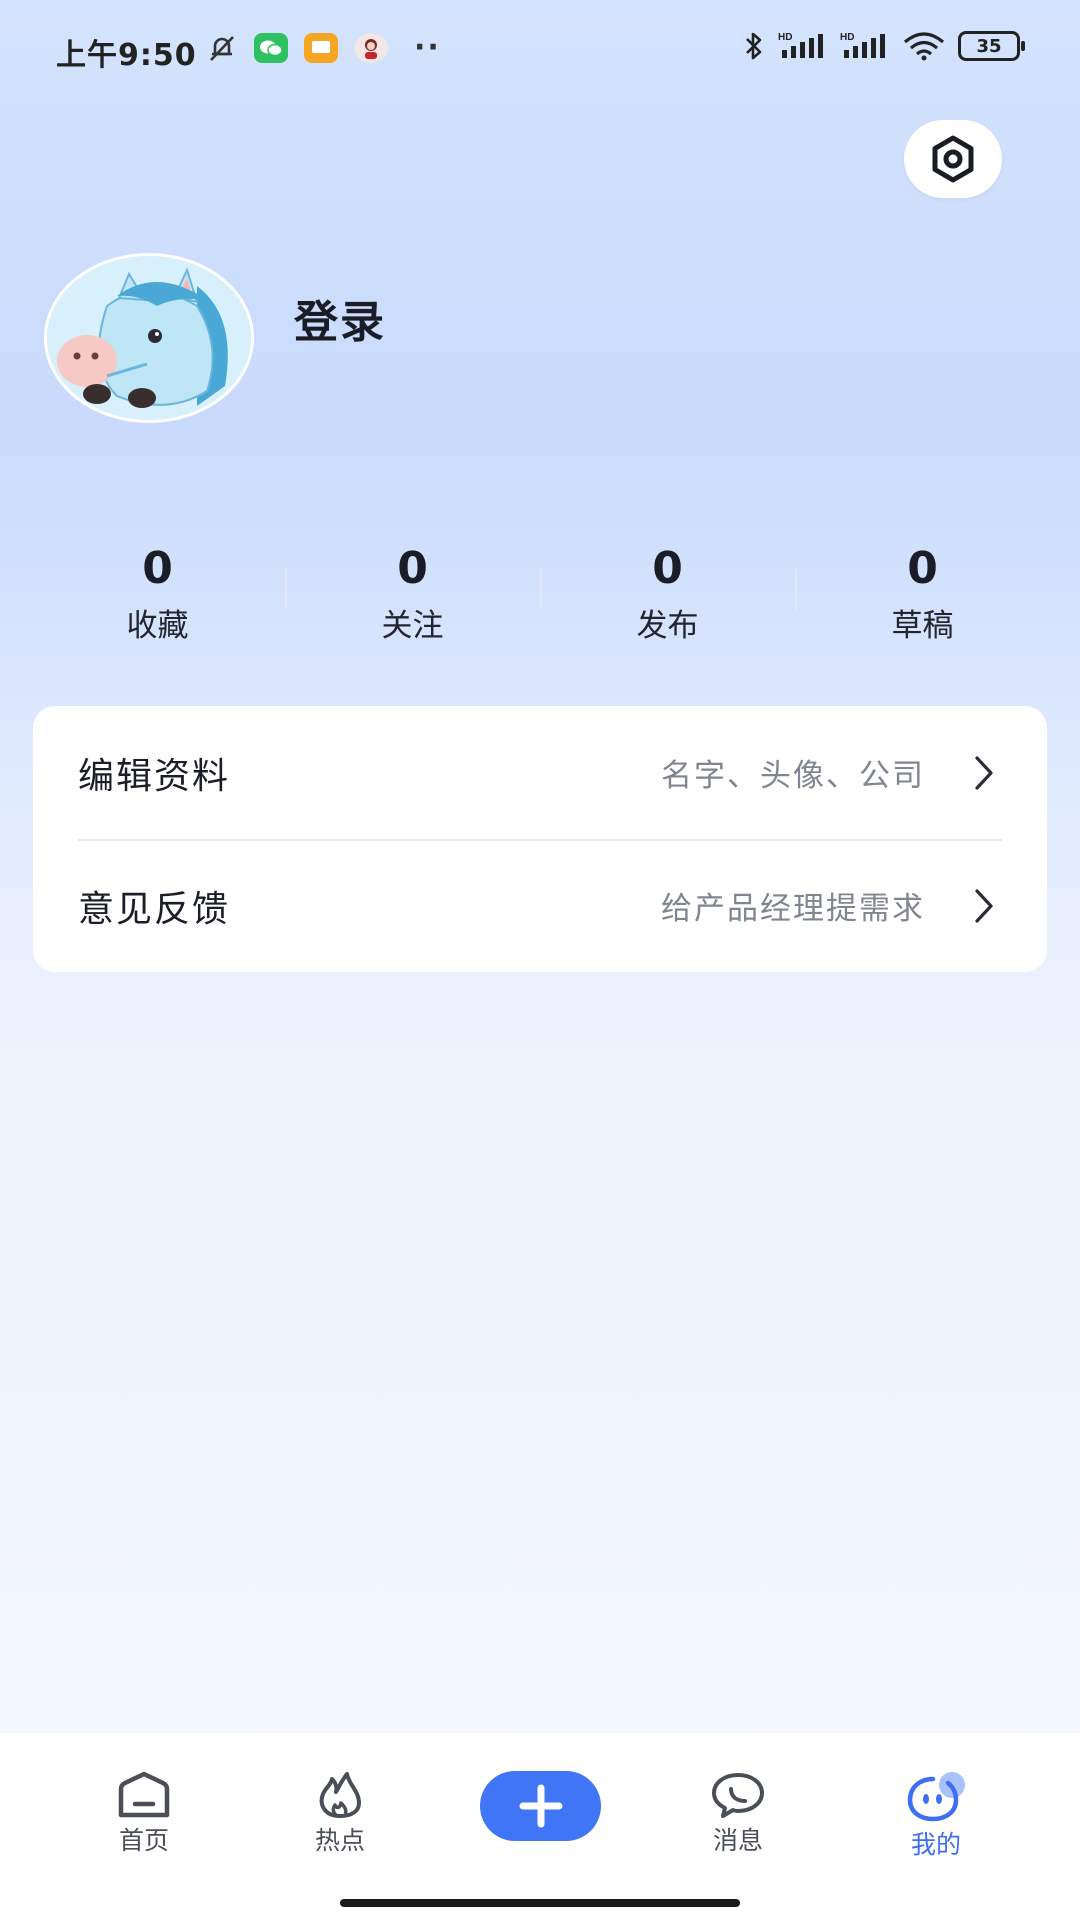  I want to click on tab-bar: 首页 热点 消息 我的, so click(540, 1826).